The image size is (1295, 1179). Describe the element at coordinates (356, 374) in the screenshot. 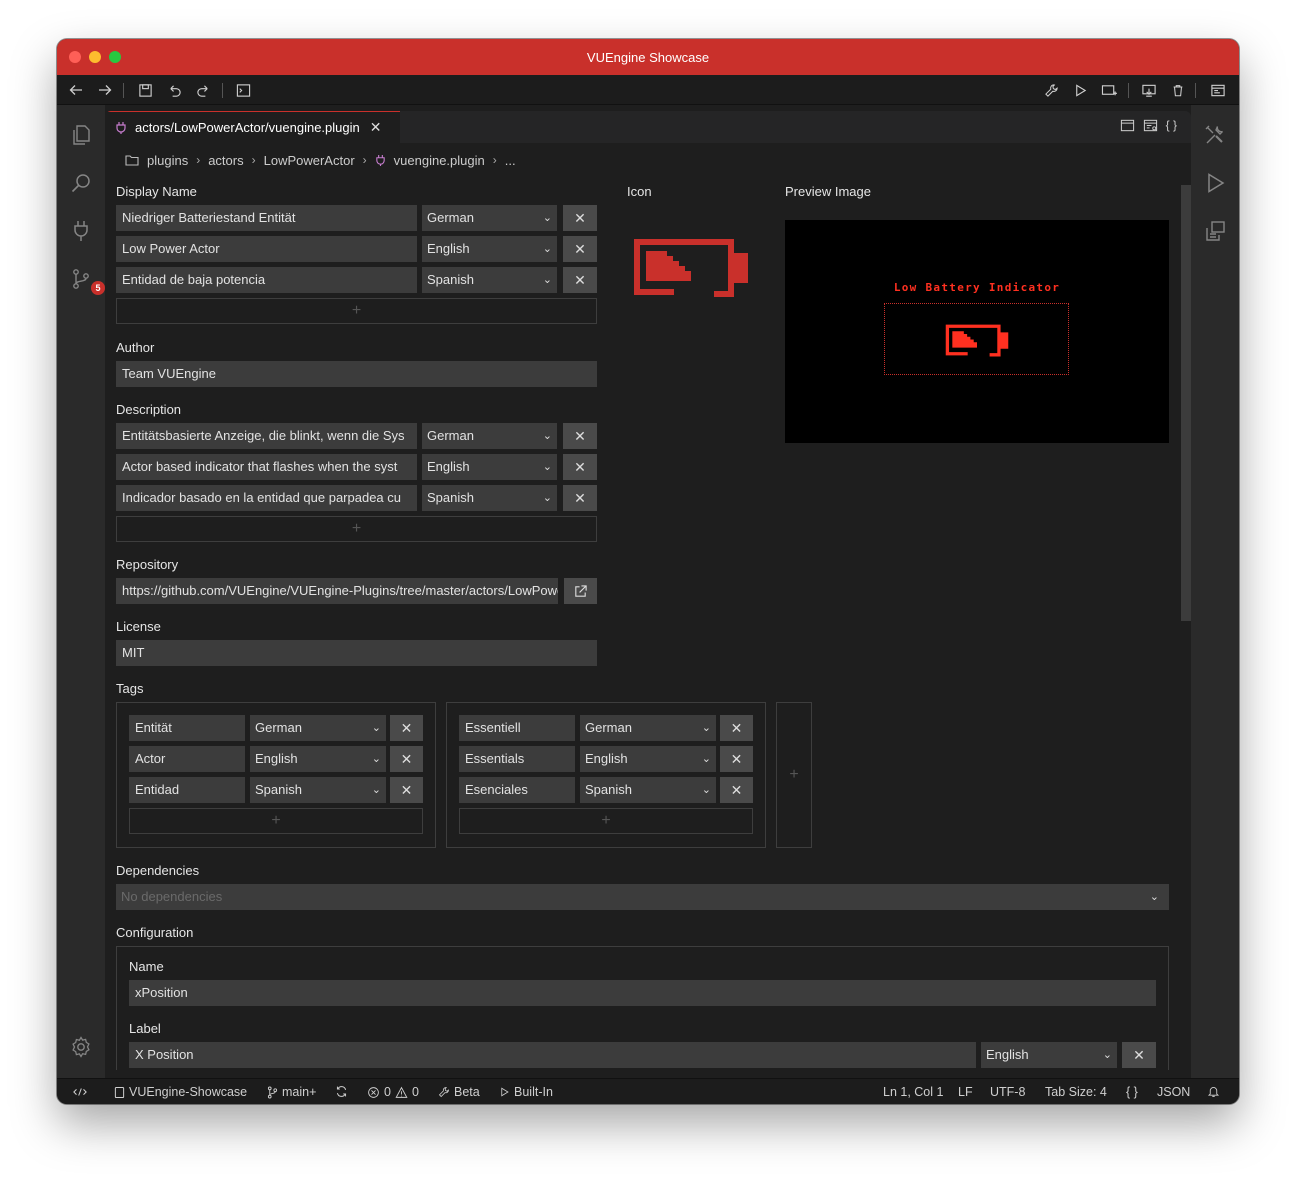

I see `author-input: Team VUEngine` at that location.